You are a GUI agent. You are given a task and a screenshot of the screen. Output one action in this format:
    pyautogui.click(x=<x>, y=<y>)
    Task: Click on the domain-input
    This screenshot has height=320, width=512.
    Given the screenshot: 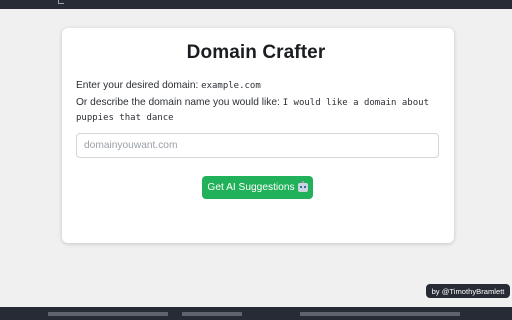 What is the action you would take?
    pyautogui.click(x=257, y=145)
    